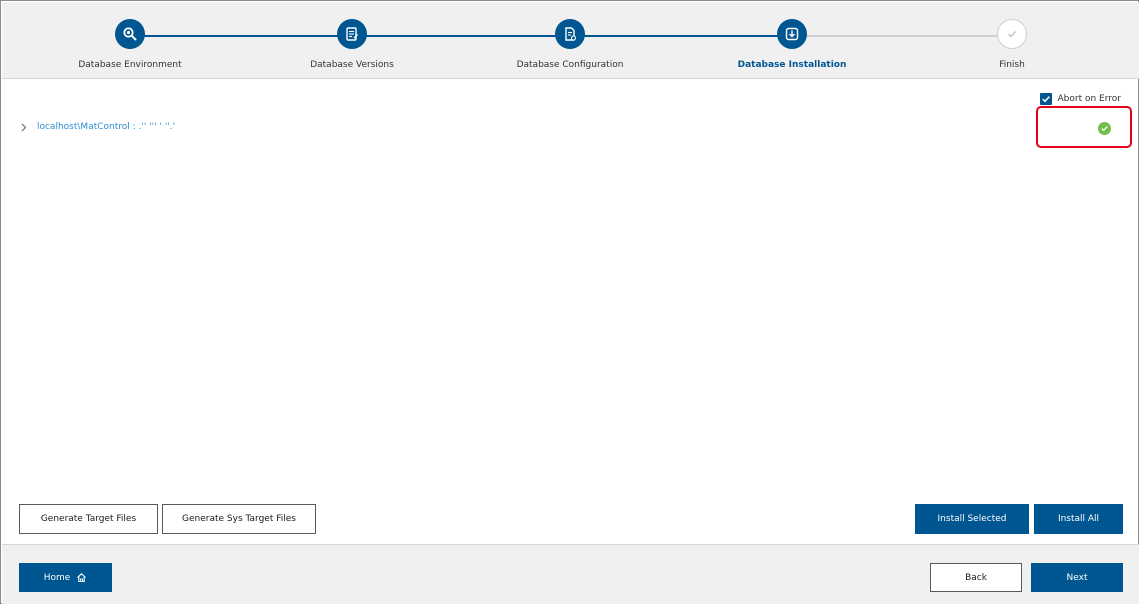  Describe the element at coordinates (239, 519) in the screenshot. I see `generate-sys-target-files-button: Generate Sys Target Files` at that location.